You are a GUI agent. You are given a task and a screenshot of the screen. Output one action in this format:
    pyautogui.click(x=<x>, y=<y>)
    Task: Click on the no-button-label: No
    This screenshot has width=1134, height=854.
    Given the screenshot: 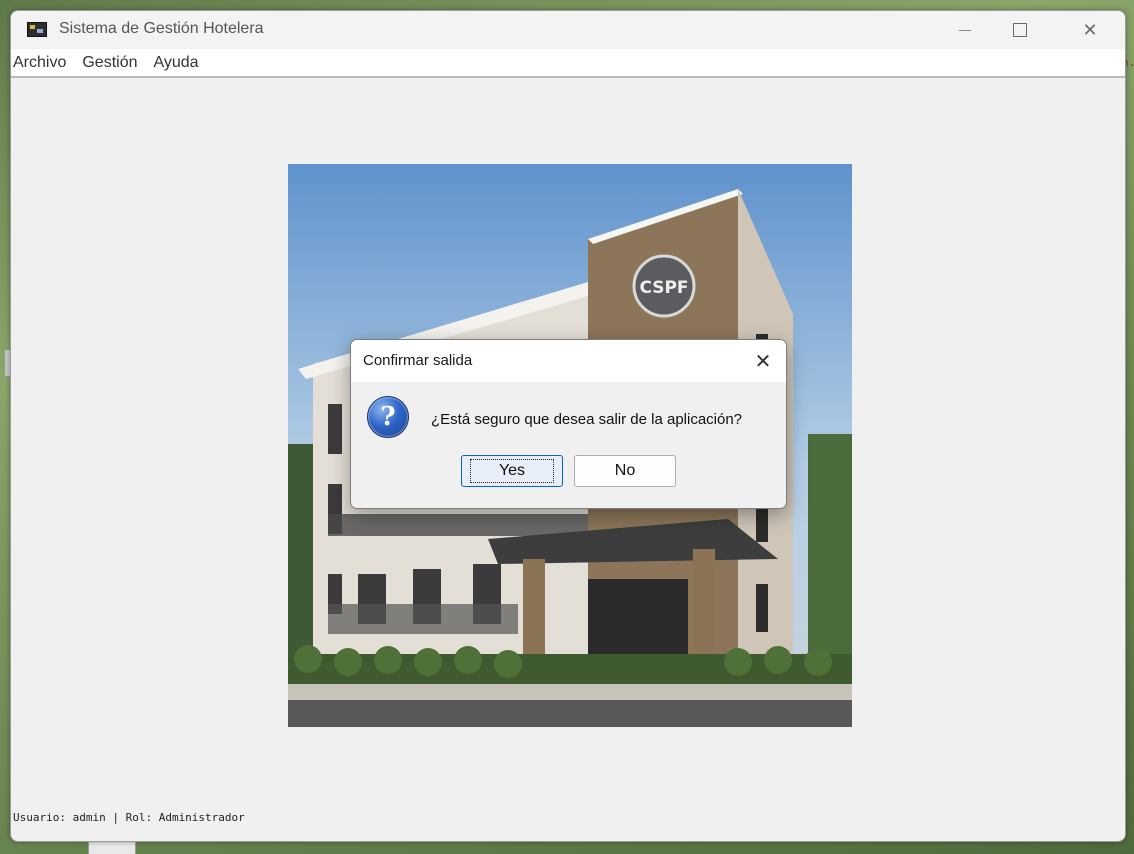 What is the action you would take?
    pyautogui.click(x=625, y=470)
    